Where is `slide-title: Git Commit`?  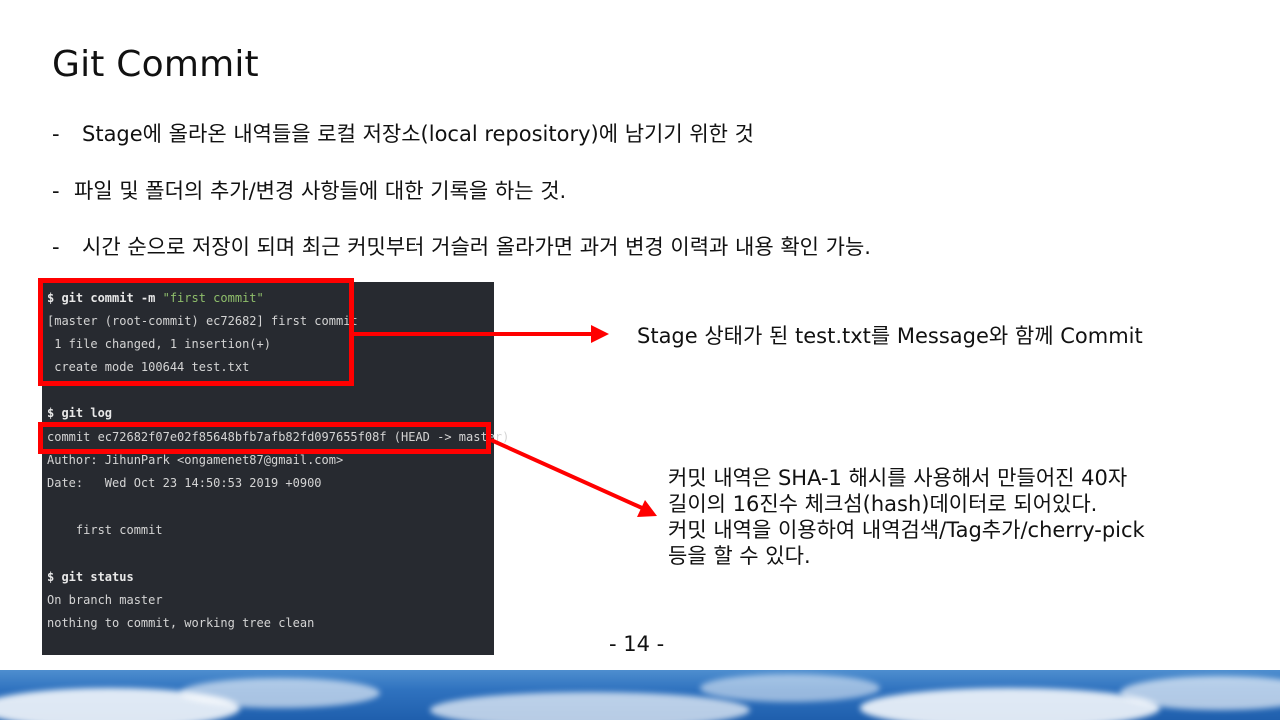 slide-title: Git Commit is located at coordinates (155, 64).